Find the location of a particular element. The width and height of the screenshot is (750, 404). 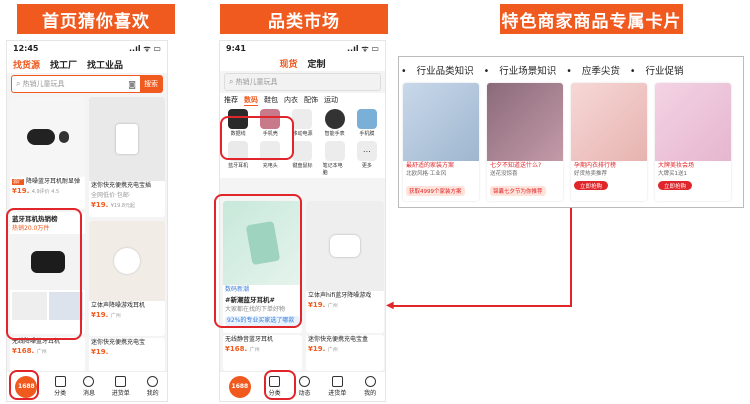

tab-accessories: 配饰 is located at coordinates (311, 100).